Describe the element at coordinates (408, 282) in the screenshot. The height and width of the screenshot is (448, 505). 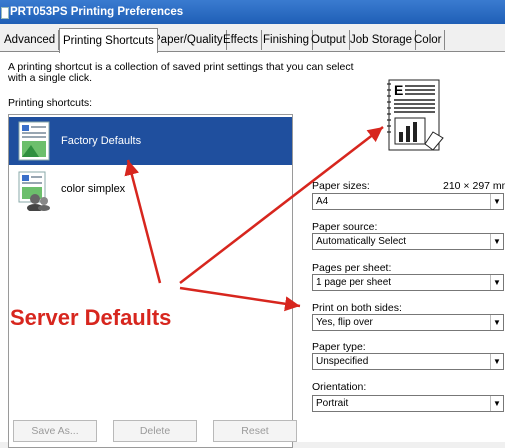
I see `pages-per-sheet-select: 1 page per sheet ▼` at that location.